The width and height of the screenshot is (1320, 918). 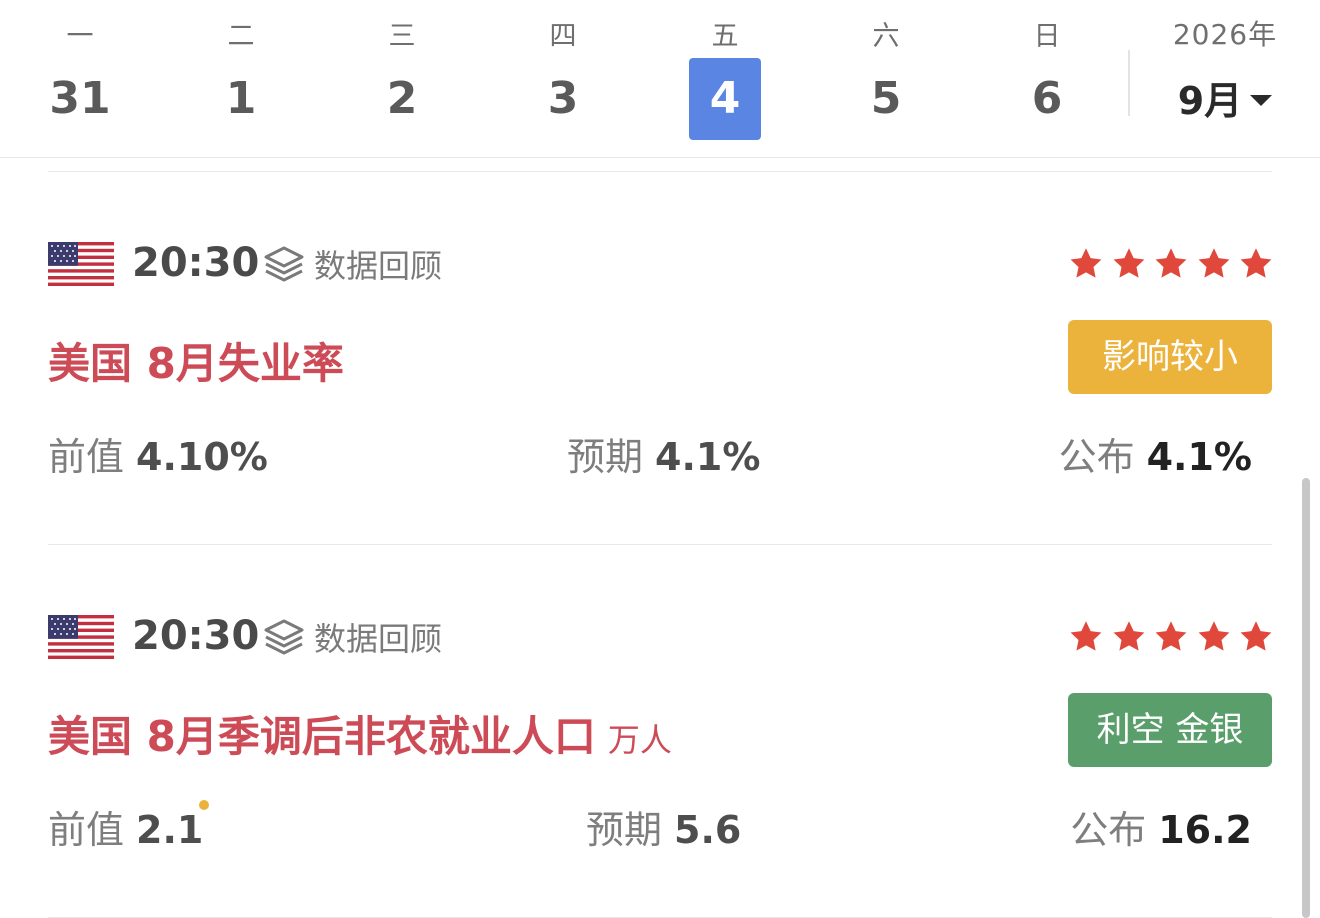 I want to click on revised-indicator-dot, so click(x=204, y=805).